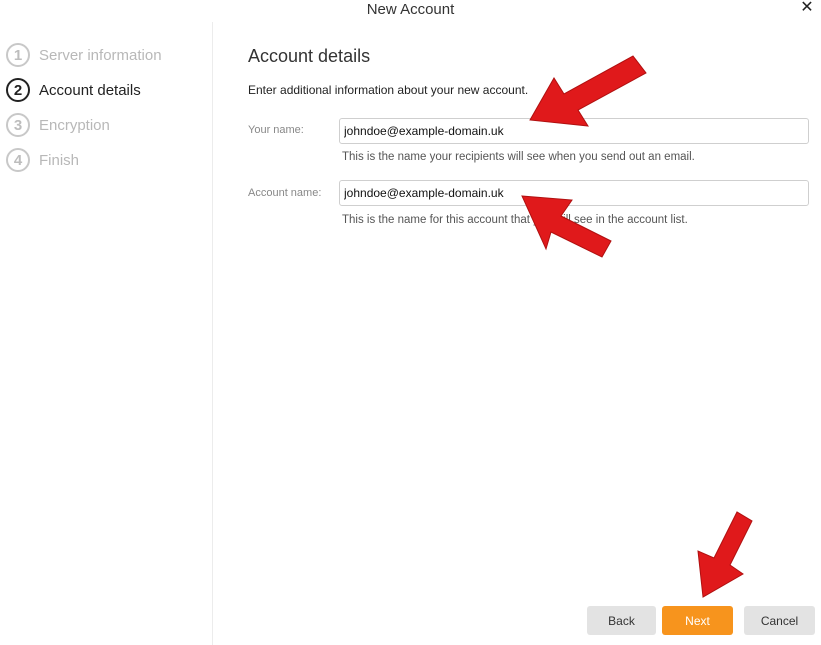 This screenshot has width=821, height=645. Describe the element at coordinates (18, 125) in the screenshot. I see `step-number: 3` at that location.